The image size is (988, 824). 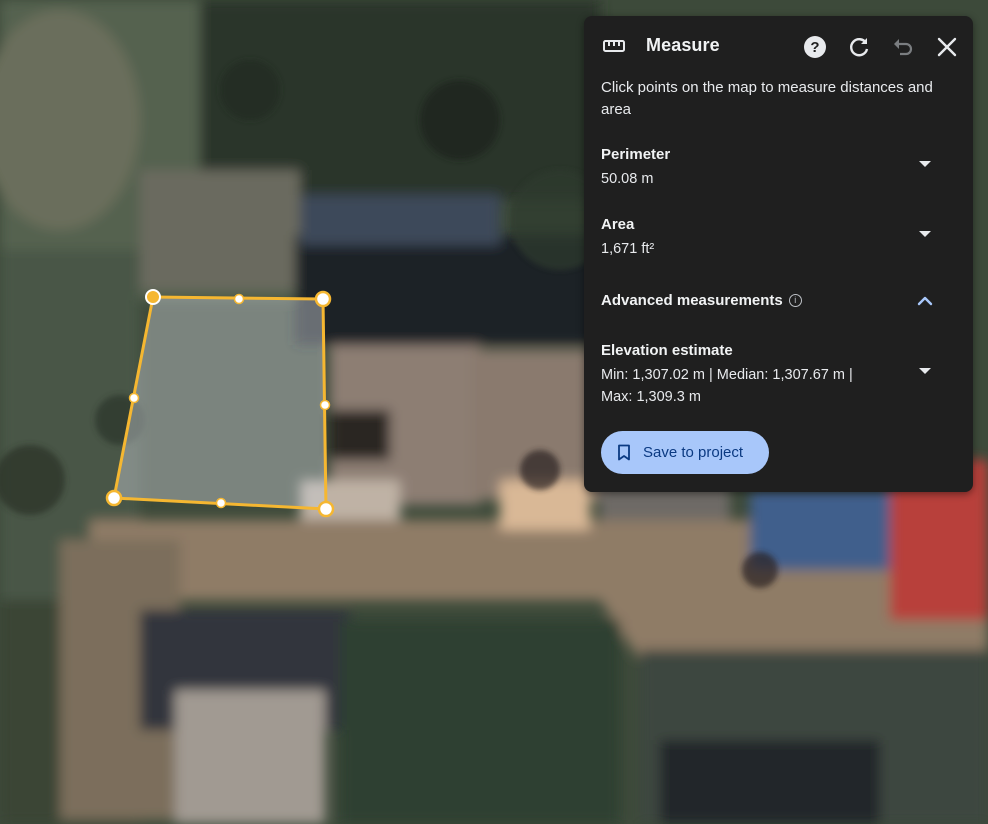 What do you see at coordinates (683, 45) in the screenshot?
I see `panel-title: Measure` at bounding box center [683, 45].